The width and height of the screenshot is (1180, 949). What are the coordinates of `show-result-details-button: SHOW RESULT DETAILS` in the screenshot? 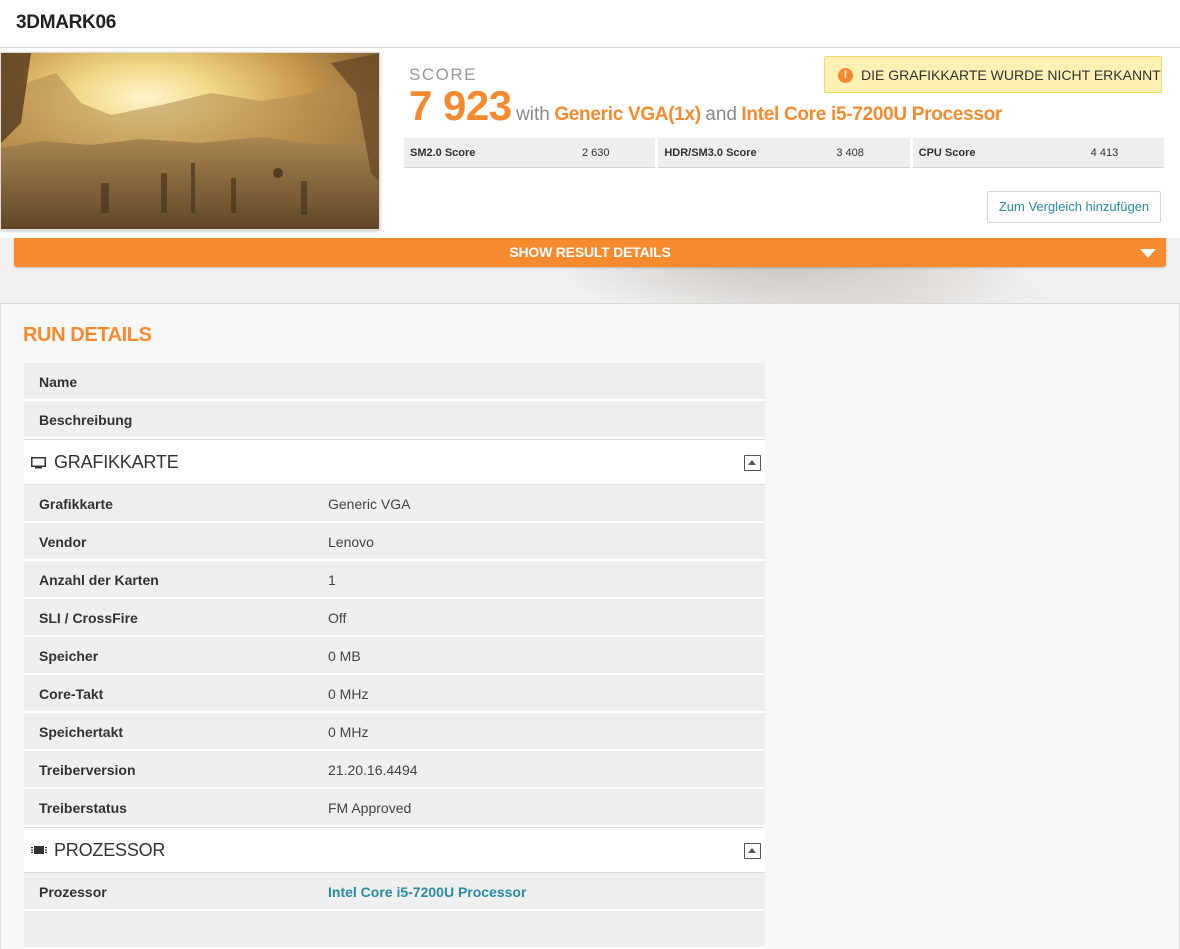 It's located at (590, 252).